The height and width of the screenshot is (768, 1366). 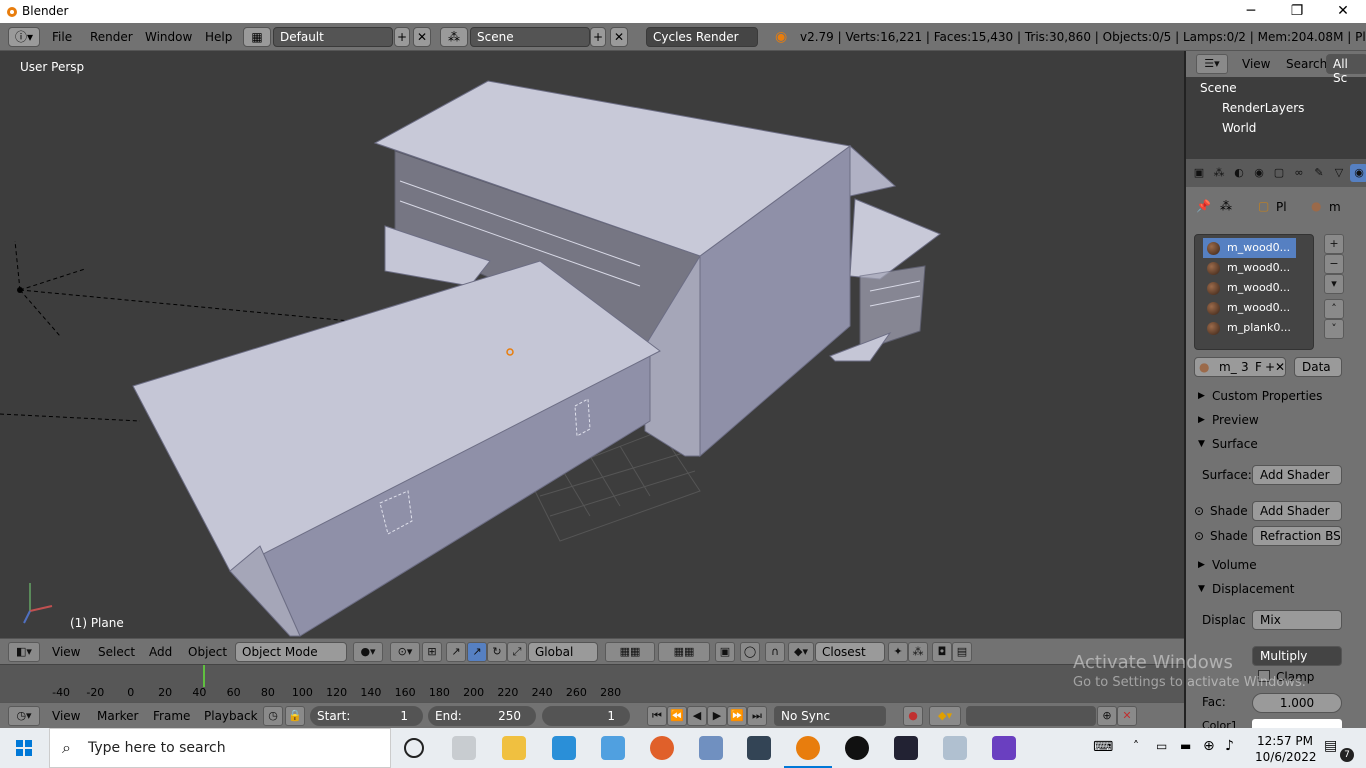 I want to click on end-frame-field: End: 250, so click(x=482, y=716).